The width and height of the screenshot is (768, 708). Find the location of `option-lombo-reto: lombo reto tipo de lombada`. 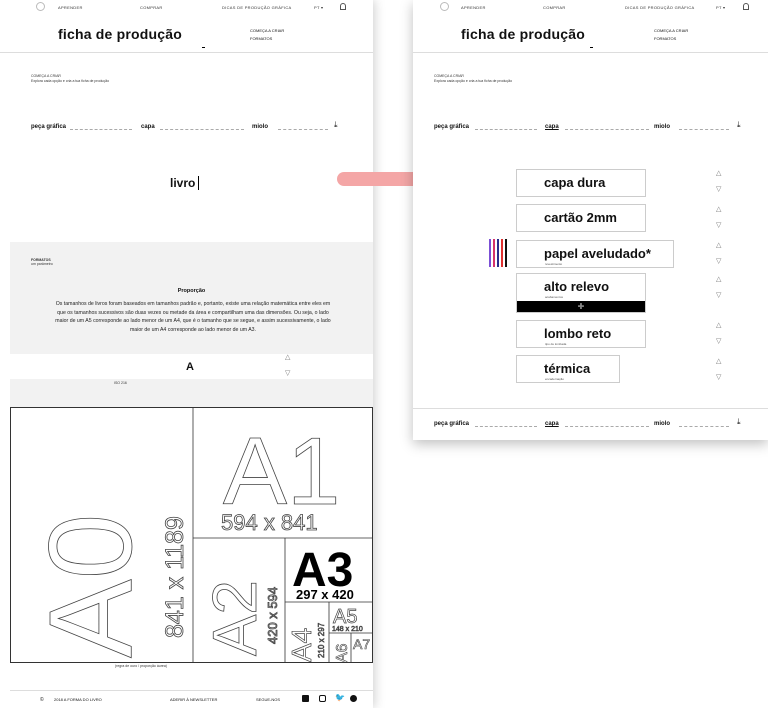

option-lombo-reto: lombo reto tipo de lombada is located at coordinates (581, 334).